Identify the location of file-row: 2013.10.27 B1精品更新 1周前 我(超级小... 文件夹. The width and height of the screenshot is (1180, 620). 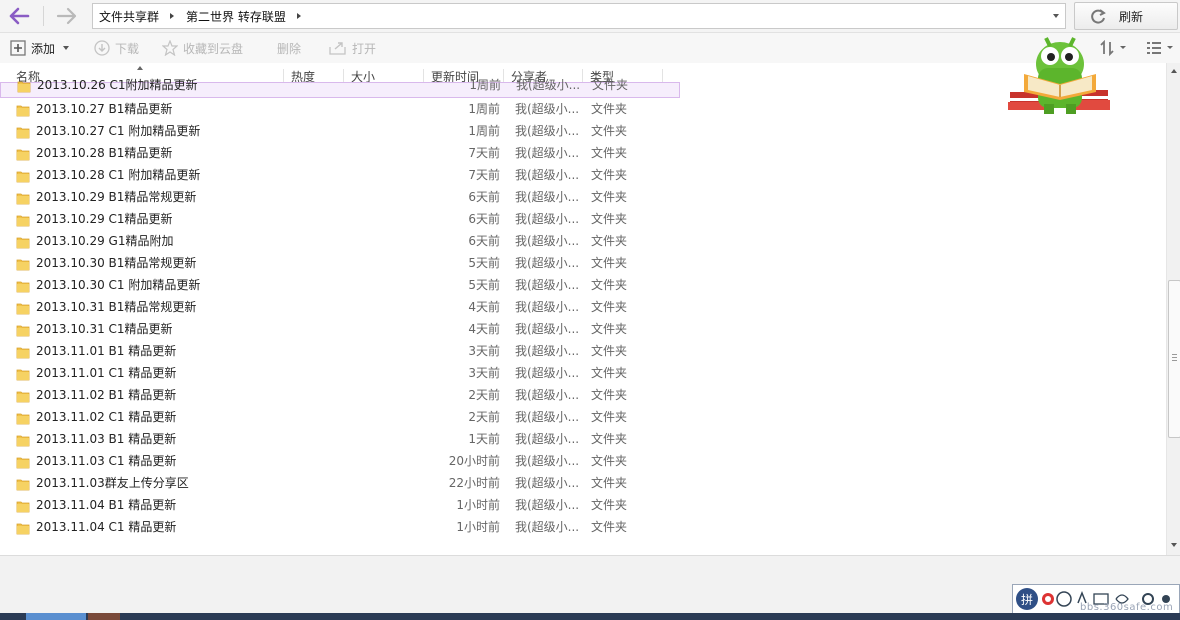
(340, 109).